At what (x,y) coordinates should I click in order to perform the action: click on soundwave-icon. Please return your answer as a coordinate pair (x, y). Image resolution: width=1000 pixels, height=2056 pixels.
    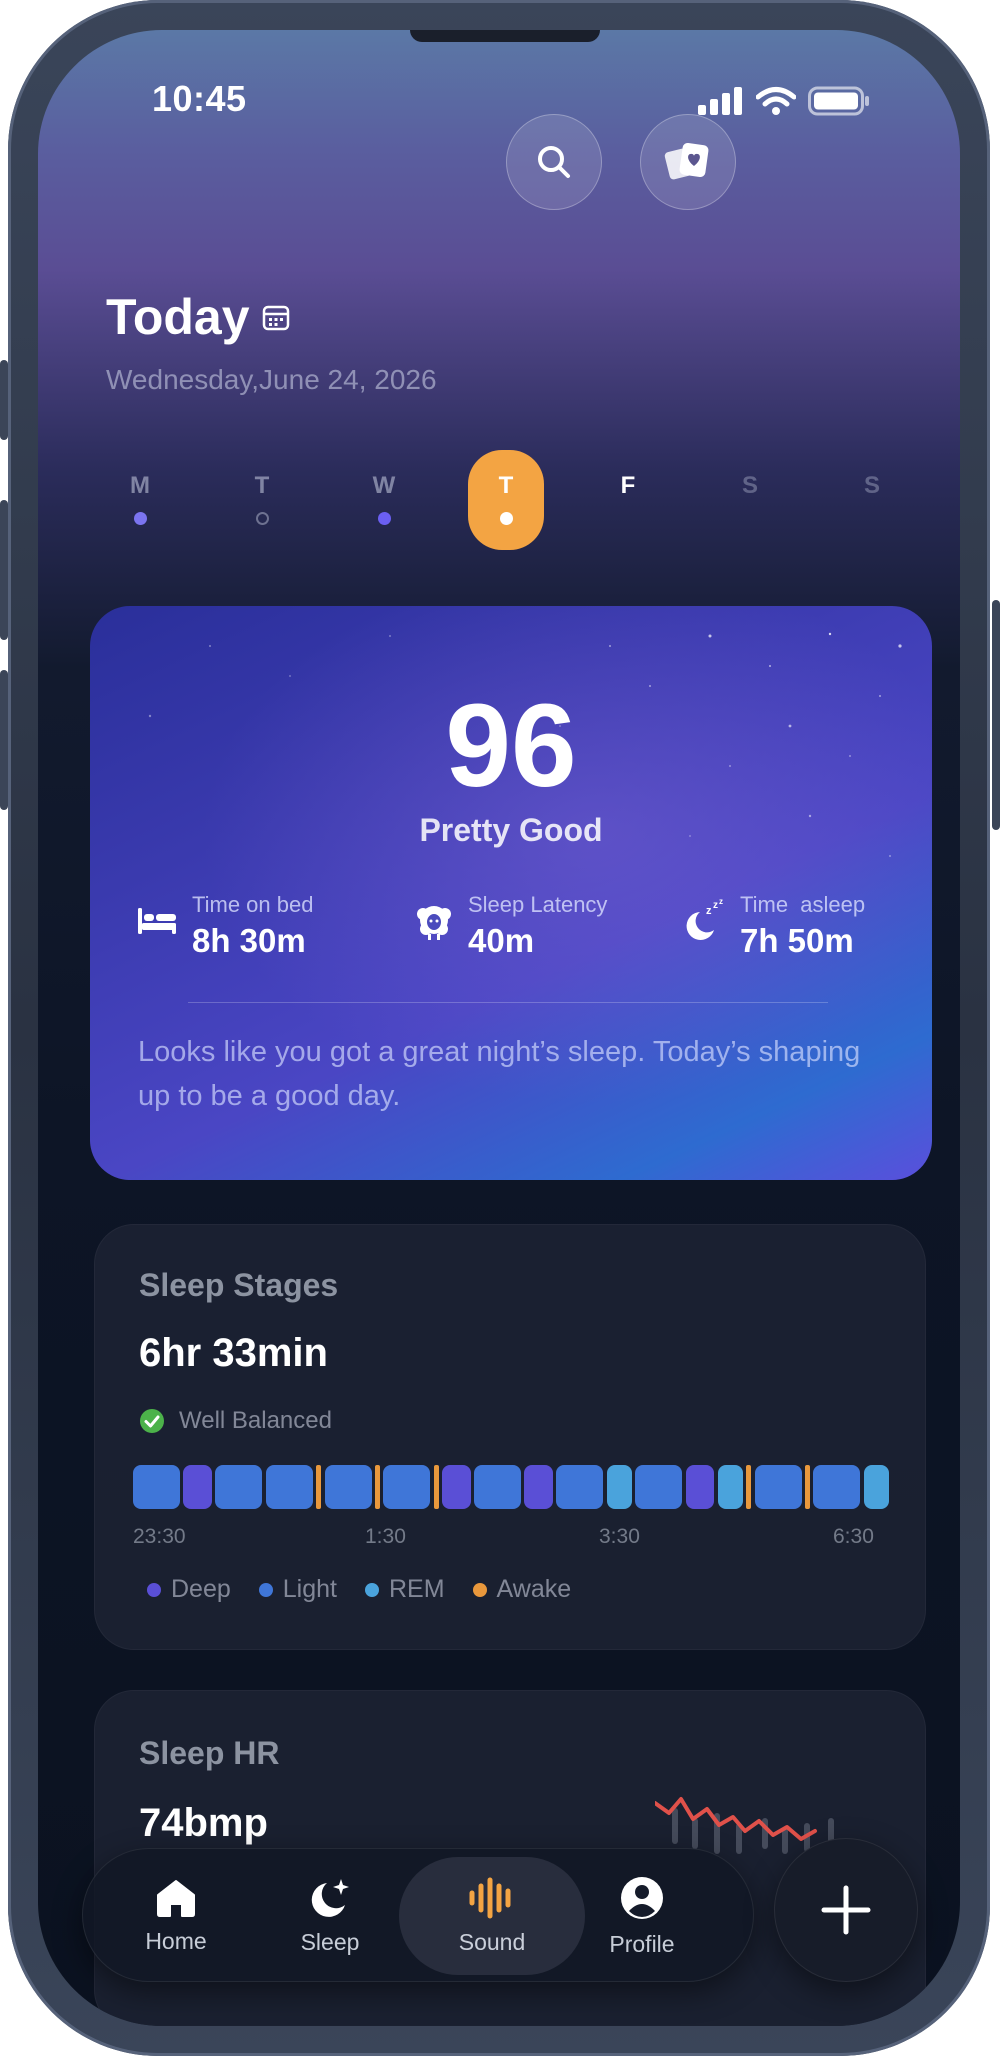
    Looking at the image, I should click on (490, 1897).